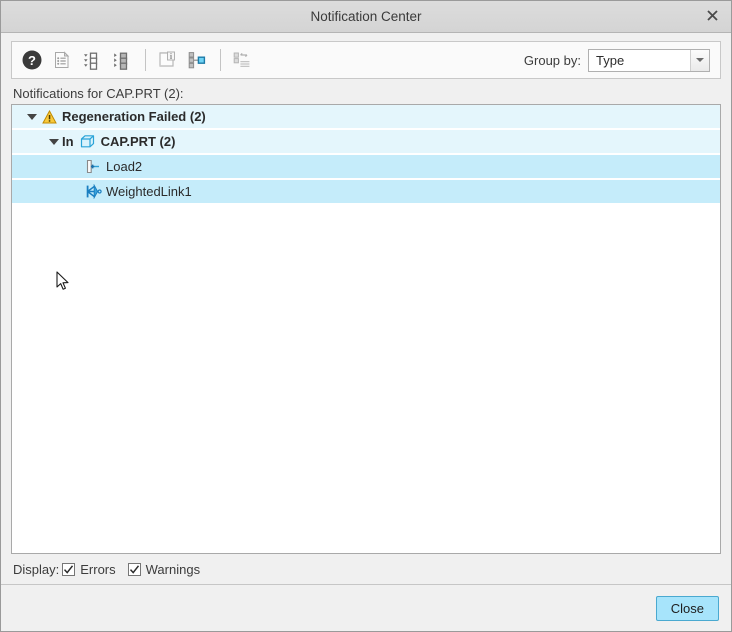  I want to click on errors-label: Errors, so click(98, 569).